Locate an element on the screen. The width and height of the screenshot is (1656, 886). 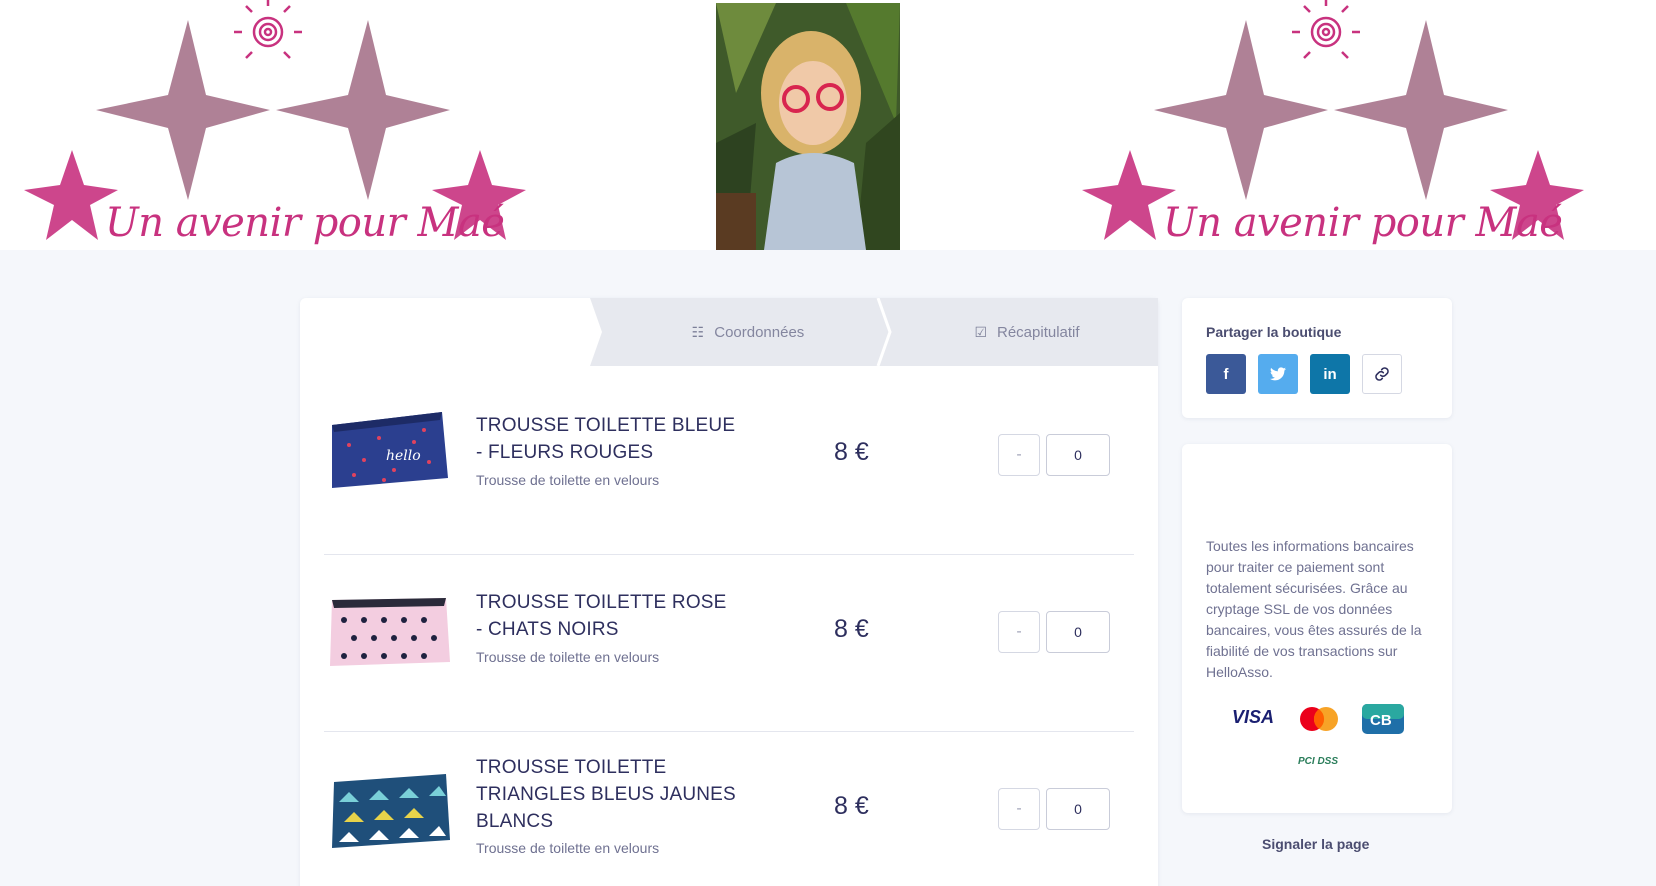
share-card: Partager la boutique f in is located at coordinates (1317, 358).